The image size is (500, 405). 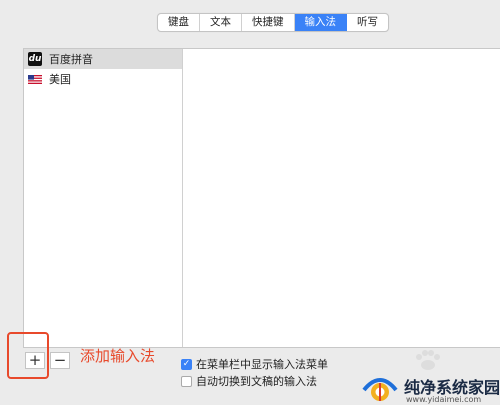 What do you see at coordinates (35, 79) in the screenshot?
I see `us-flag-icon` at bounding box center [35, 79].